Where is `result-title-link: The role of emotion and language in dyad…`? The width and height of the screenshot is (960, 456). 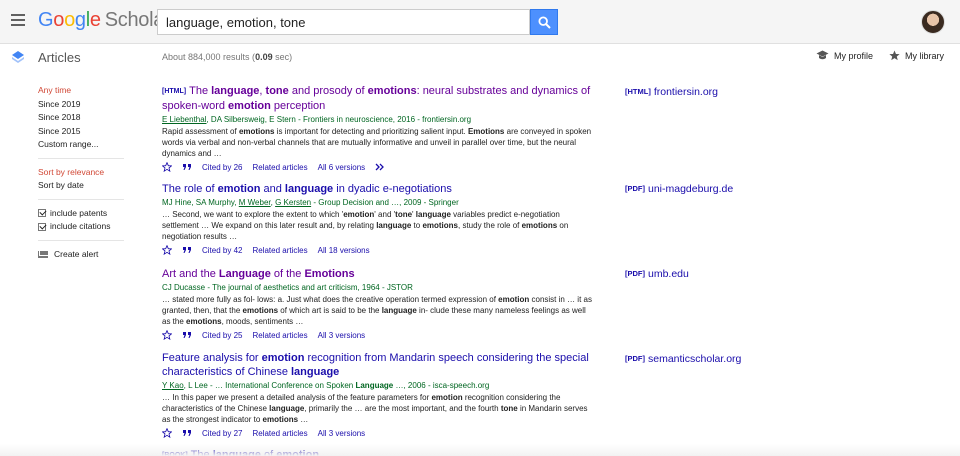 result-title-link: The role of emotion and language in dyad… is located at coordinates (377, 189).